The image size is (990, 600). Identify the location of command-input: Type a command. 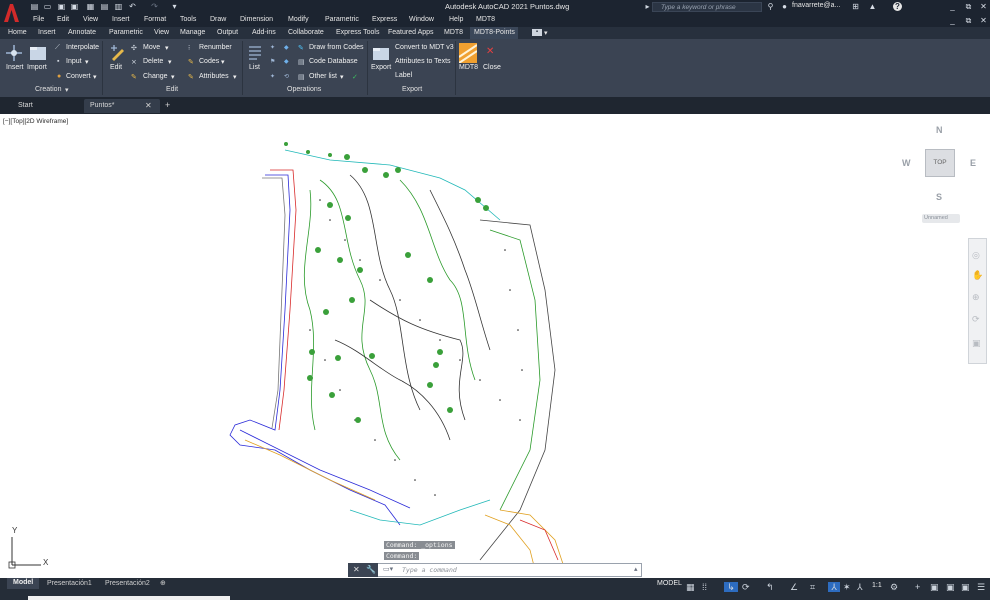
(429, 570).